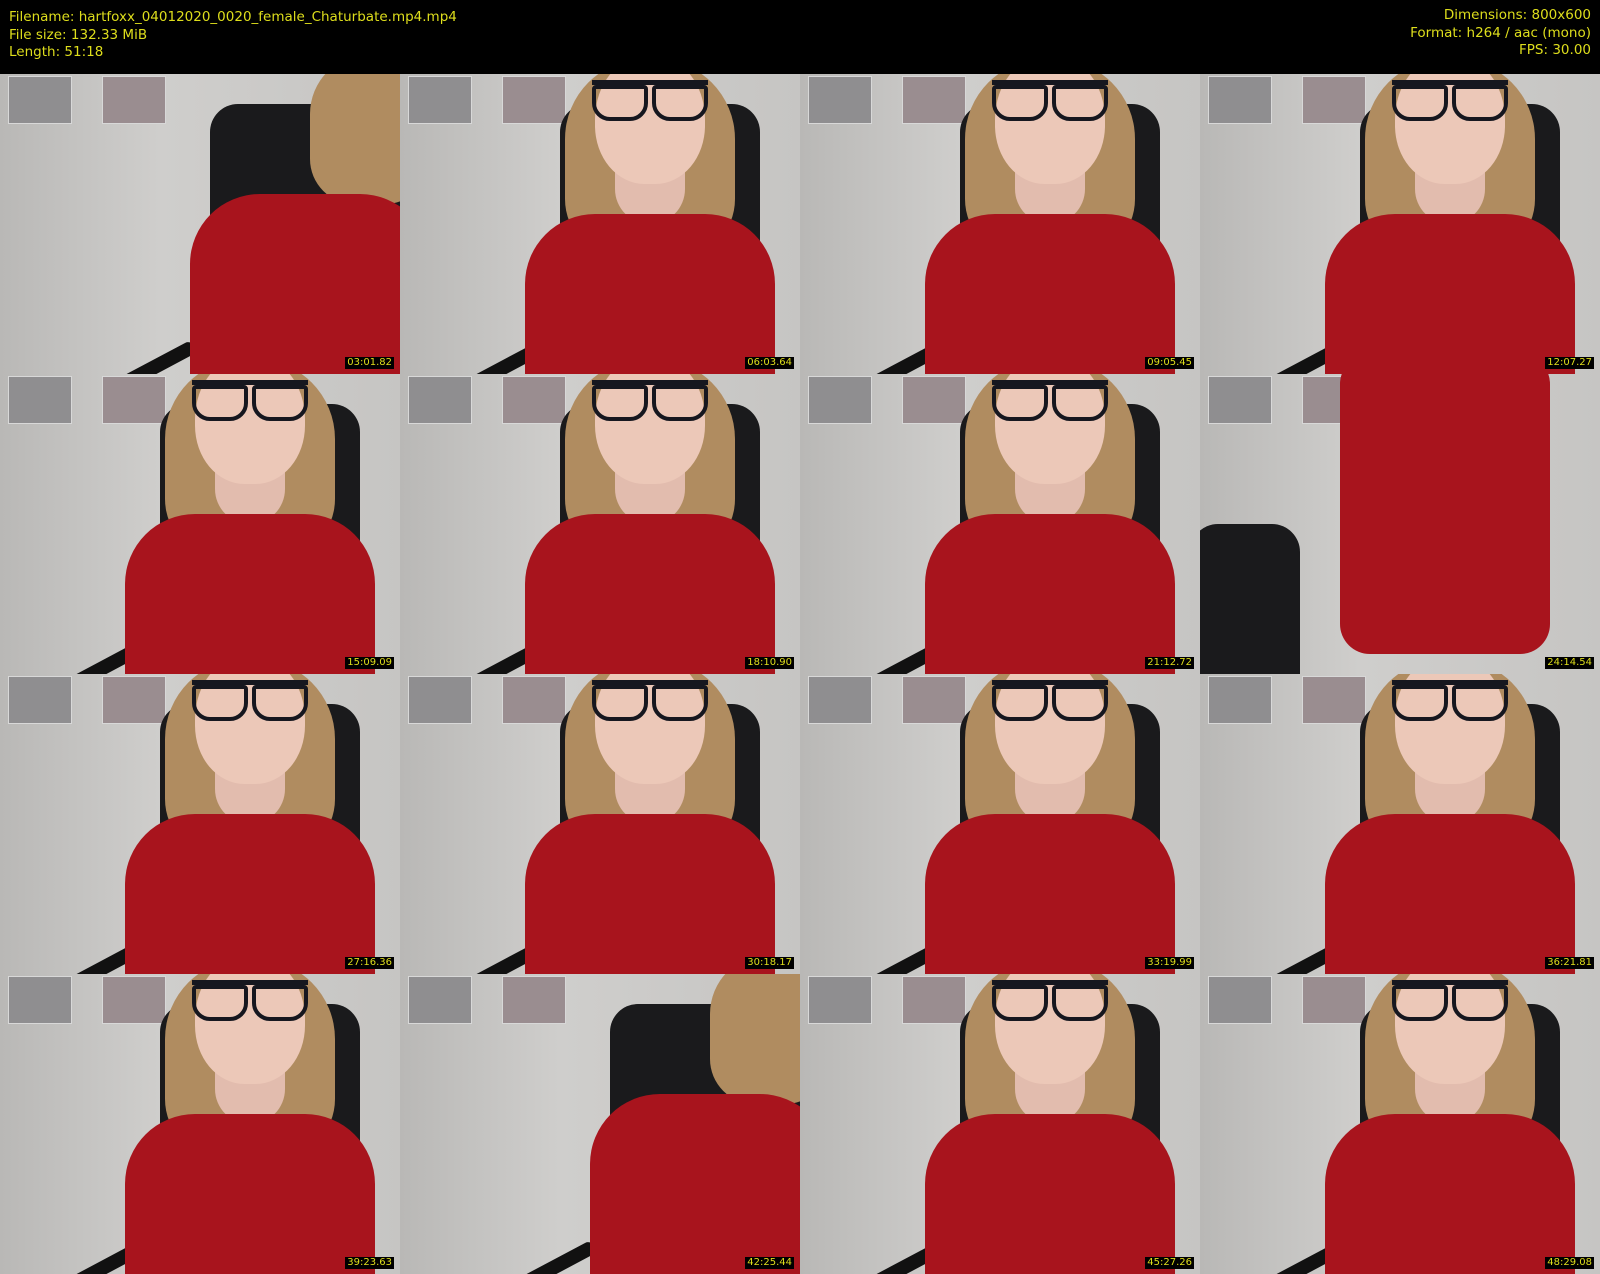  What do you see at coordinates (769, 1263) in the screenshot?
I see `timestamp: 42:25.44` at bounding box center [769, 1263].